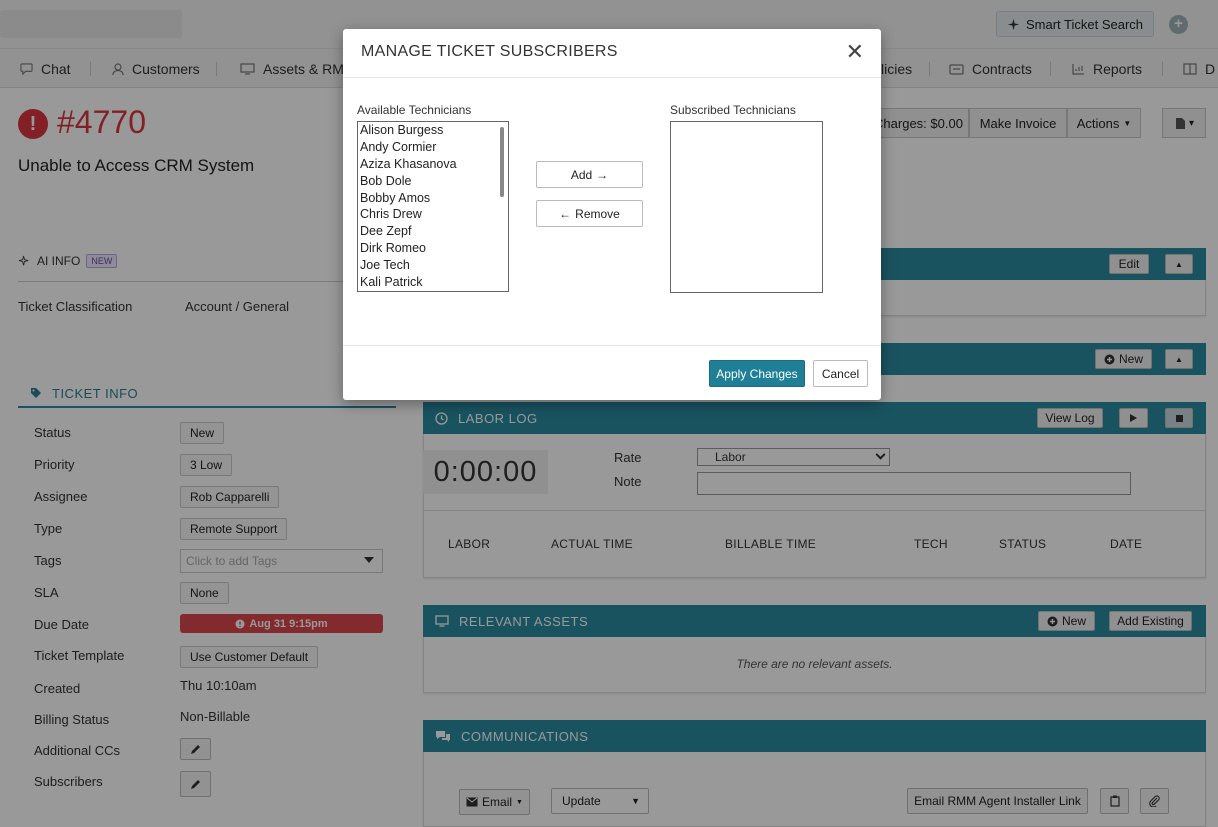 This screenshot has height=827, width=1218. I want to click on add-button: Add →, so click(589, 174).